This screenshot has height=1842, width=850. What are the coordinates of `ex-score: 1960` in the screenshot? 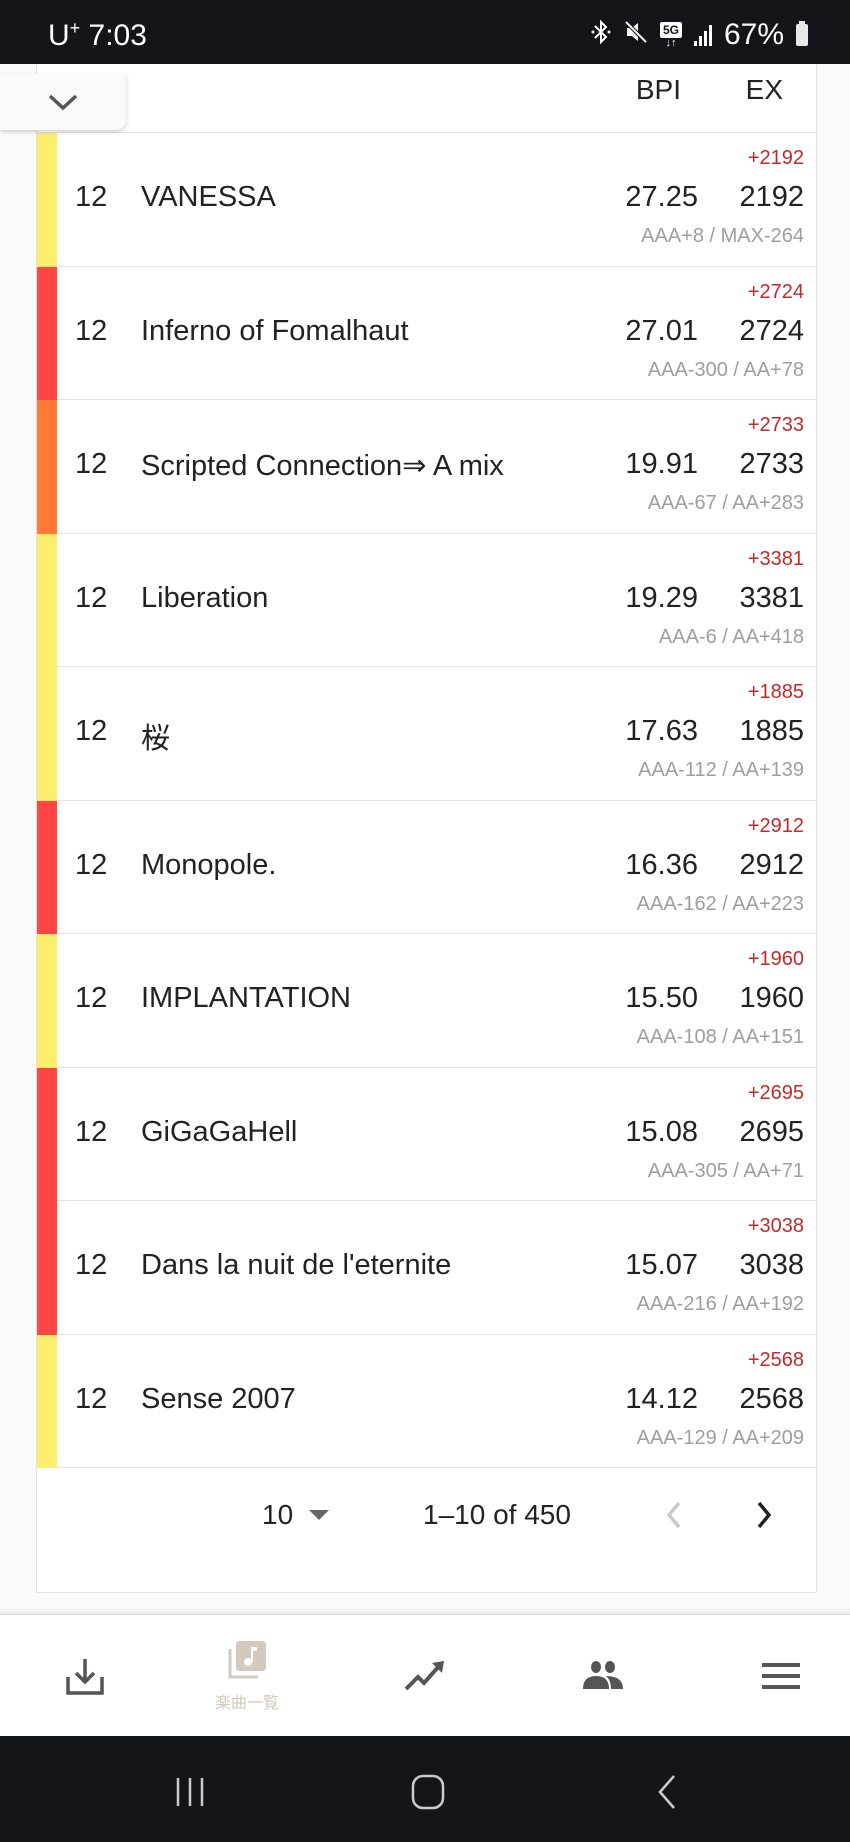 It's located at (771, 998).